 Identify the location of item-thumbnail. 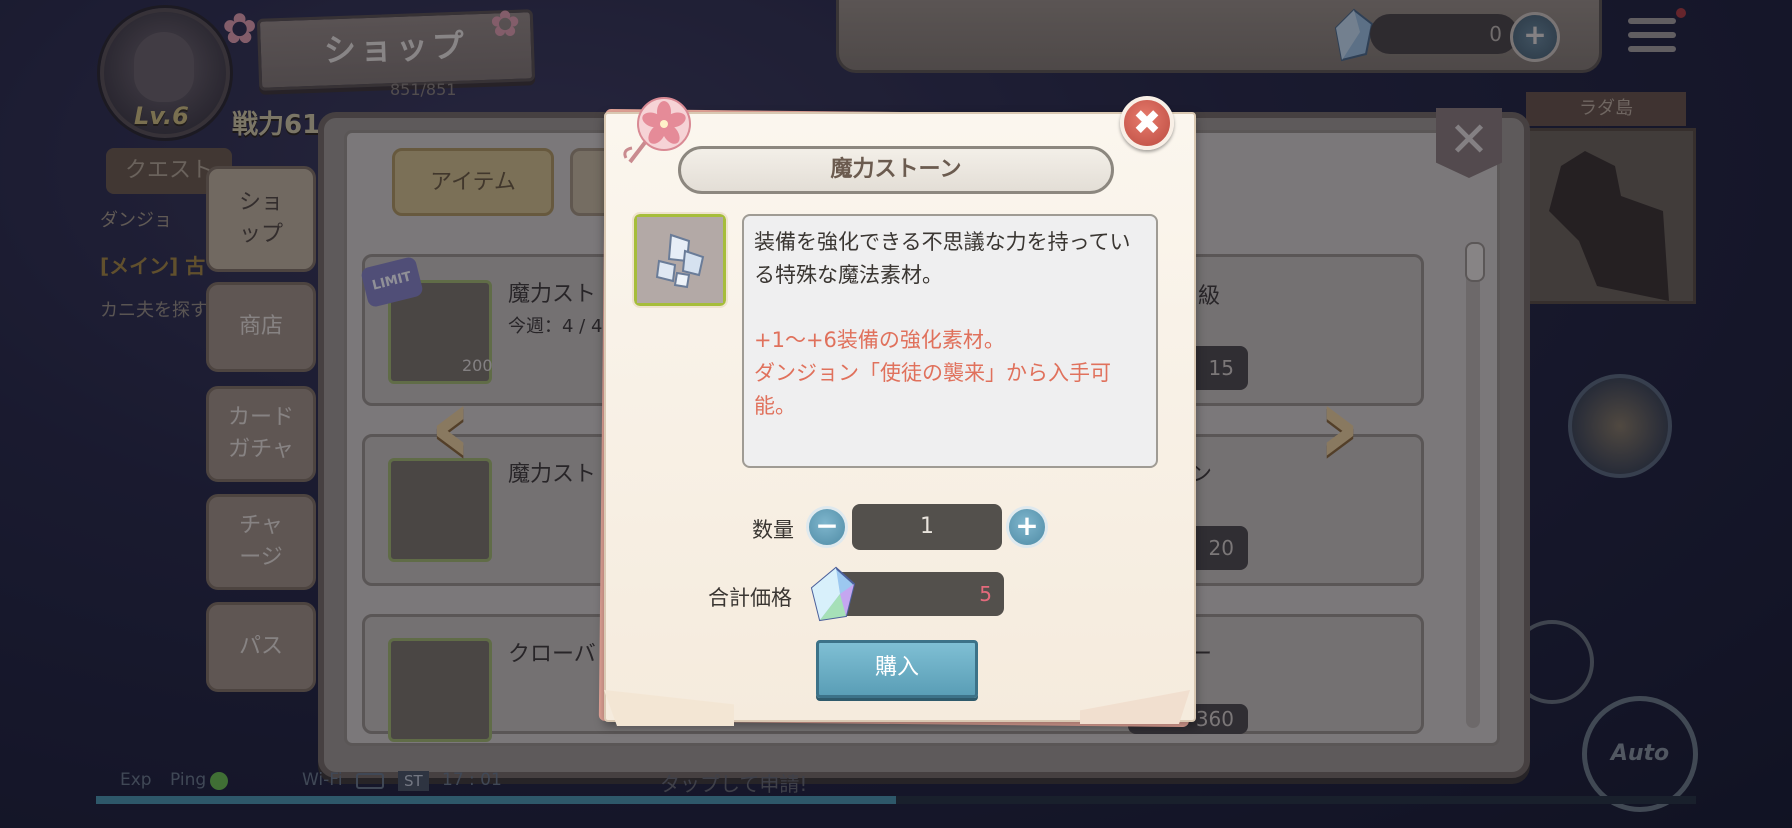
(680, 260).